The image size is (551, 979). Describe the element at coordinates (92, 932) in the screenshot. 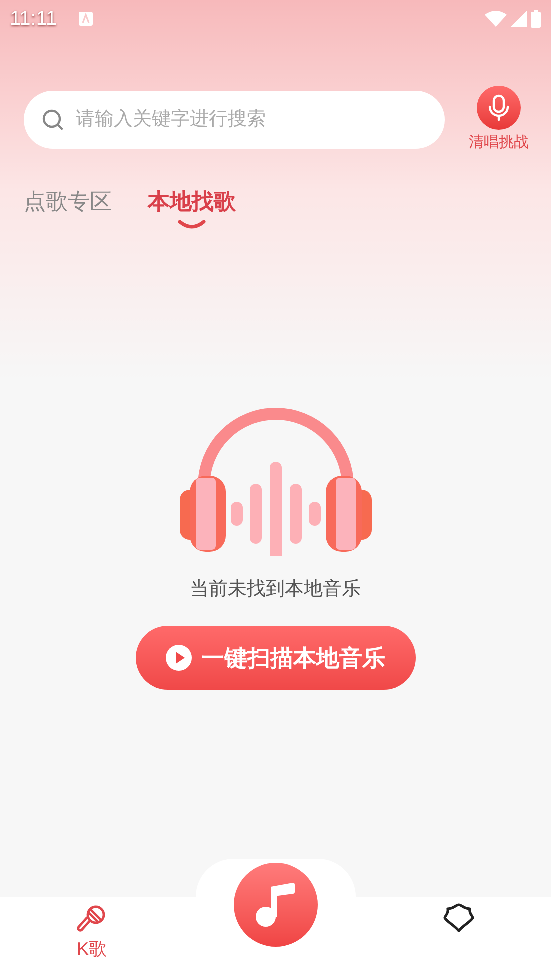

I see `karaoke-tab: K歌` at that location.